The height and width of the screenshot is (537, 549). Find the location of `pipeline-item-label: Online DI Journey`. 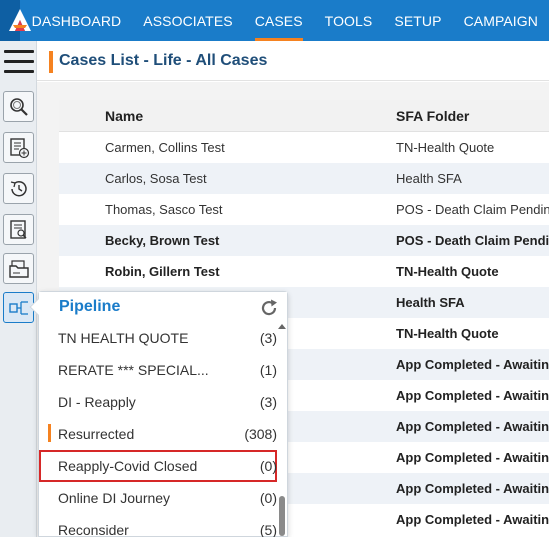

pipeline-item-label: Online DI Journey is located at coordinates (114, 498).